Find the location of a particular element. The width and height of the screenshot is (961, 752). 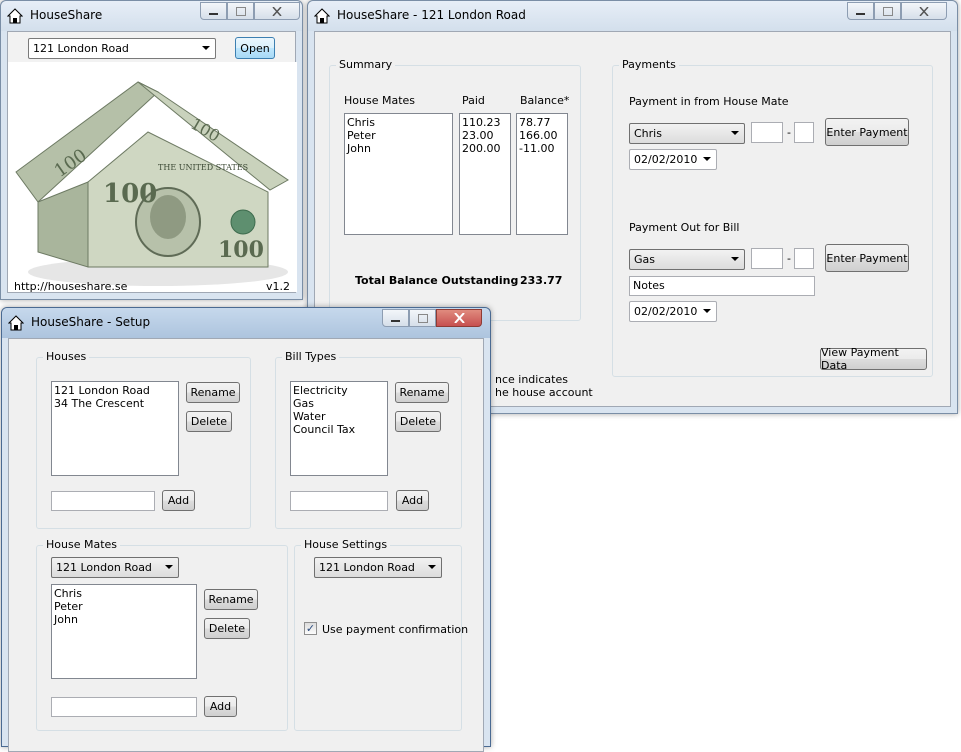

payment-out-amount-whole is located at coordinates (767, 258).